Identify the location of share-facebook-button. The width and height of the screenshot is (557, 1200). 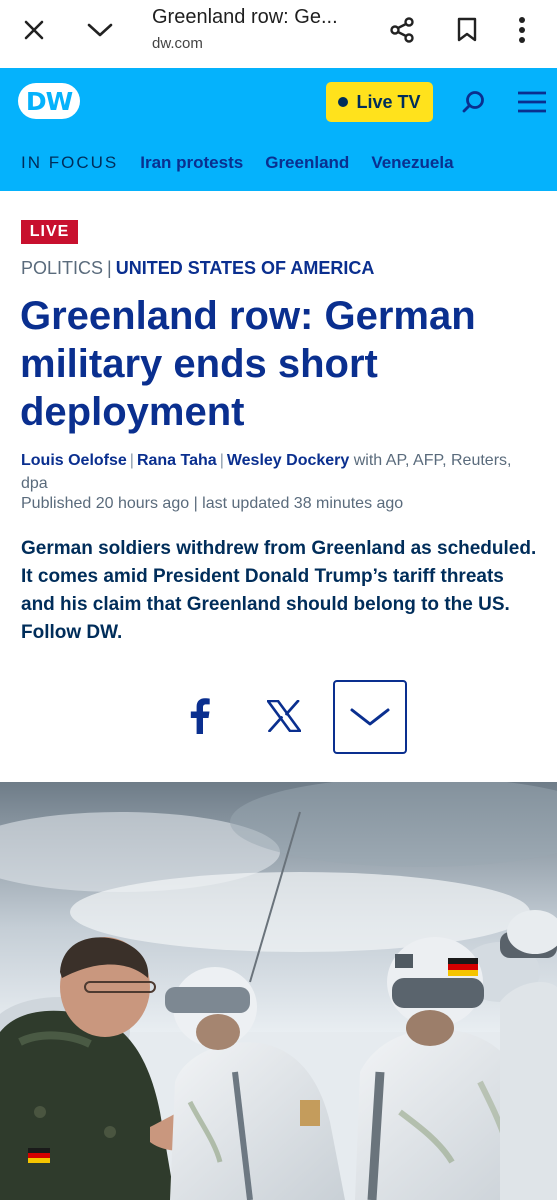
(200, 716).